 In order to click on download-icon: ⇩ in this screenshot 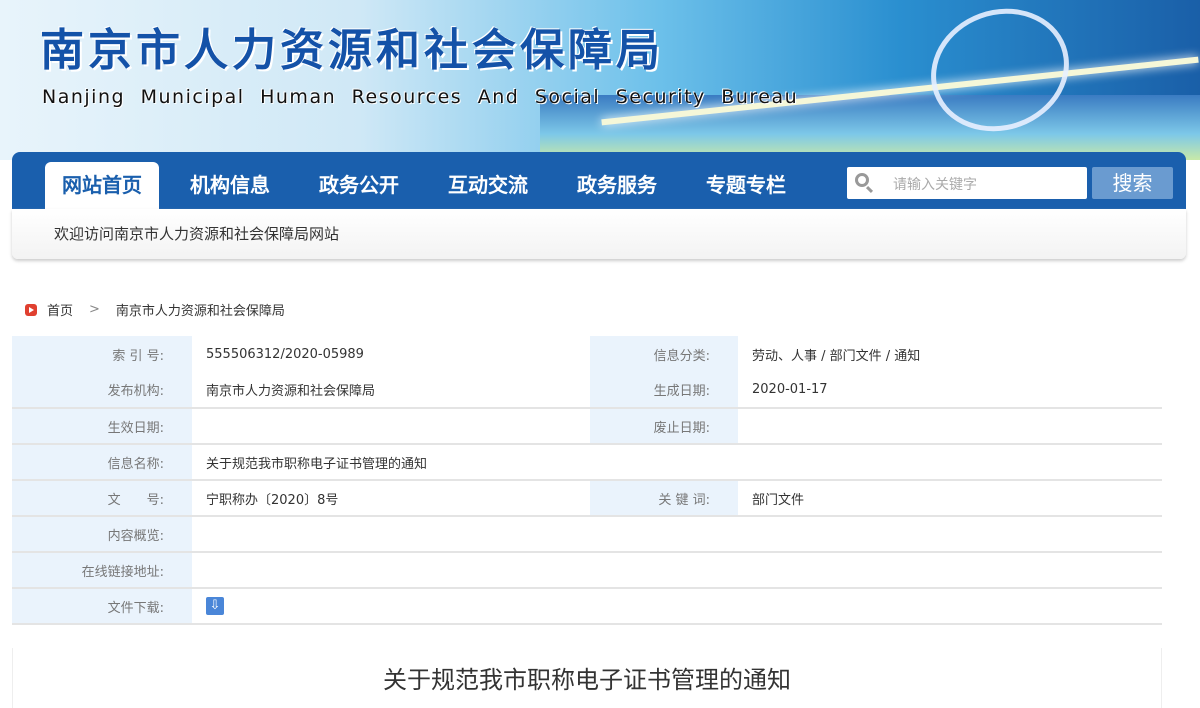, I will do `click(215, 606)`.